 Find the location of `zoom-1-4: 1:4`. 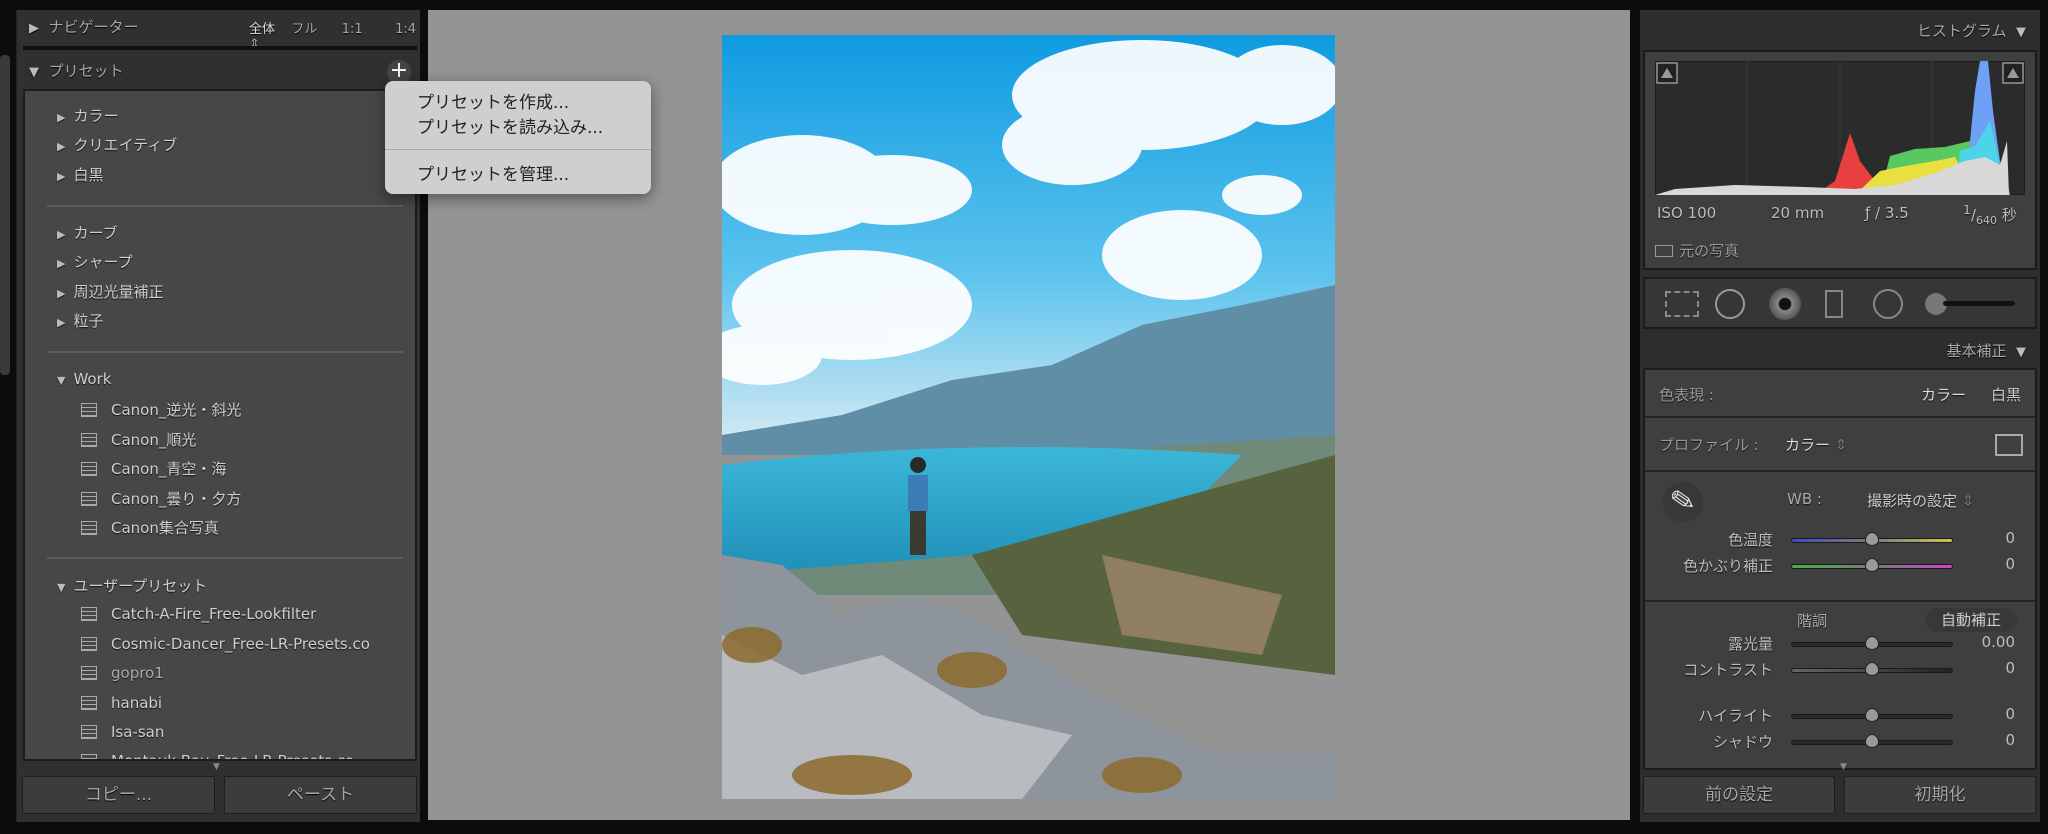

zoom-1-4: 1:4 is located at coordinates (405, 29).